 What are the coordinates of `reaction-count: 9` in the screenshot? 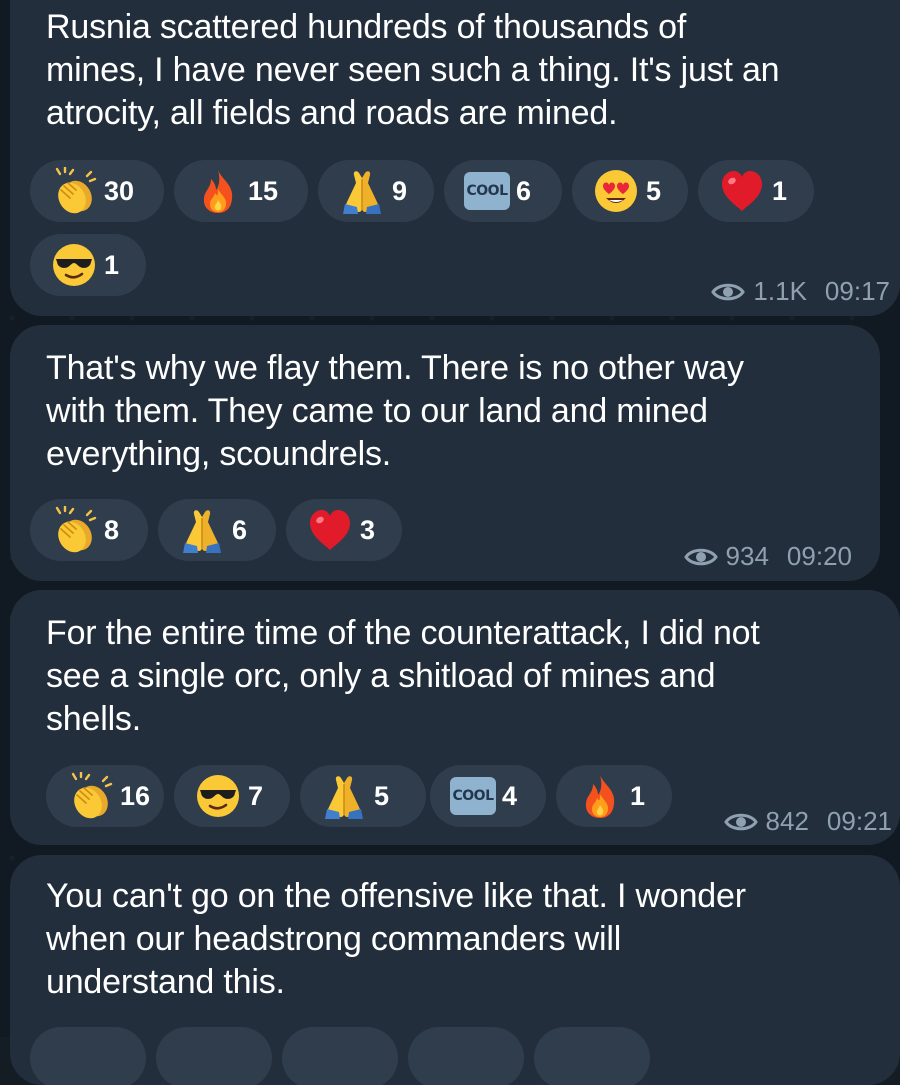 It's located at (400, 190).